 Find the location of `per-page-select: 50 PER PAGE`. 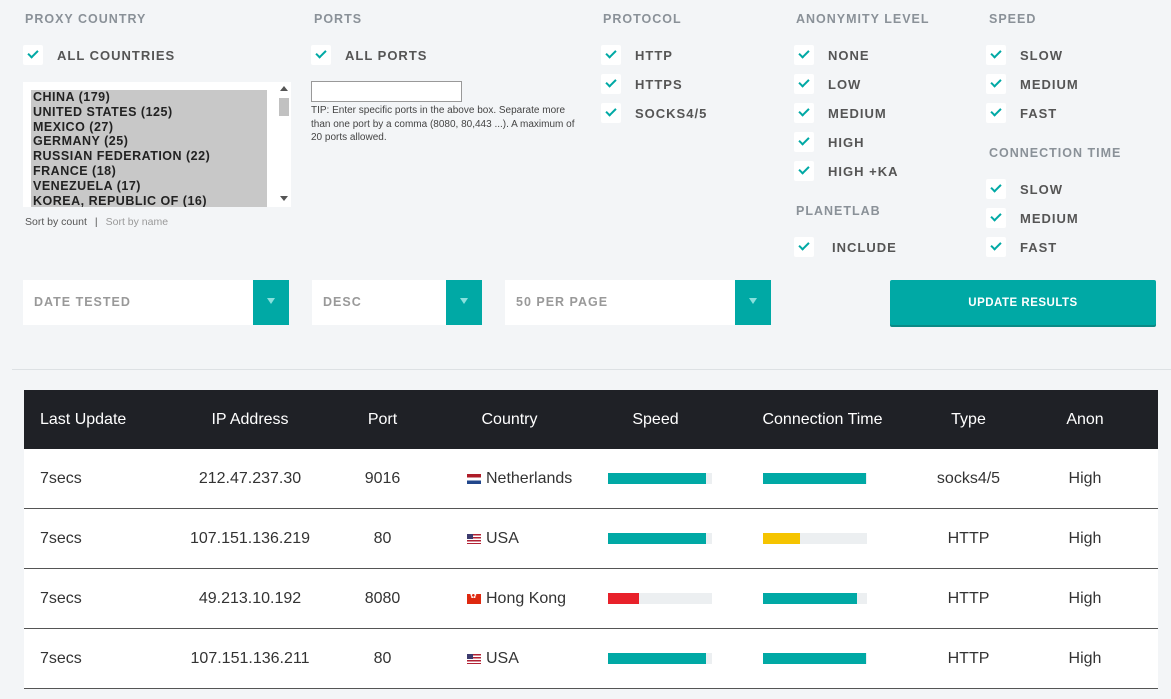

per-page-select: 50 PER PAGE is located at coordinates (638, 302).